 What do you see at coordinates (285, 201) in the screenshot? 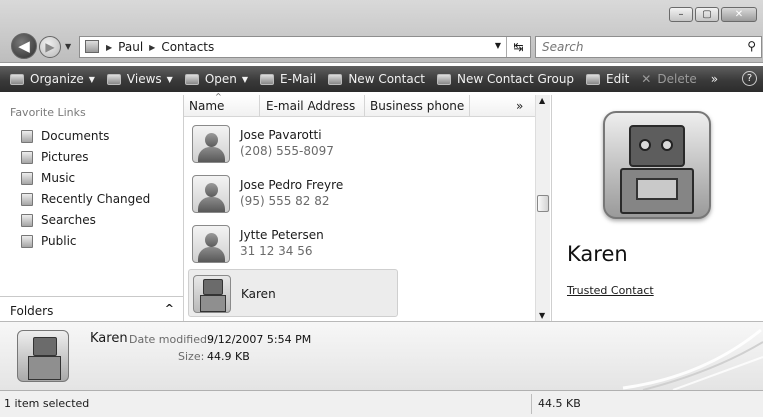
I see `contact-phone: (95) 555 82 82` at bounding box center [285, 201].